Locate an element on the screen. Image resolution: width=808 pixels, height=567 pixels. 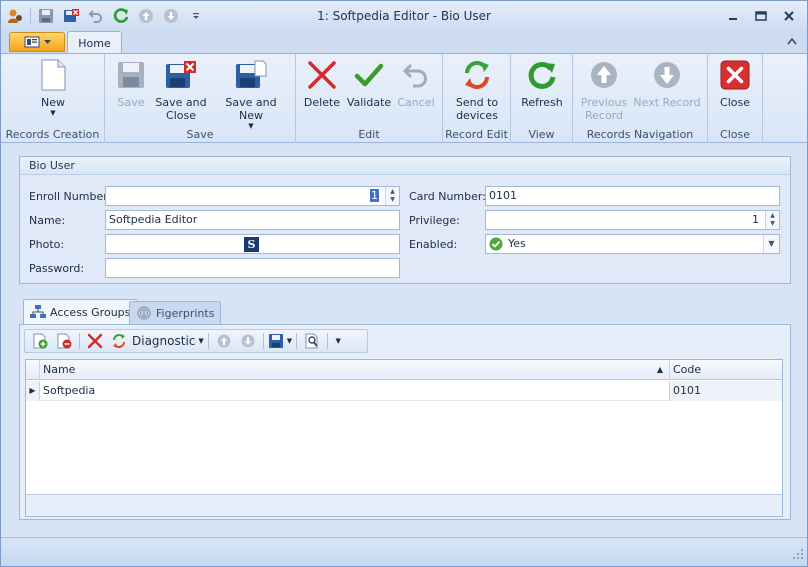
find-icon is located at coordinates (312, 341).